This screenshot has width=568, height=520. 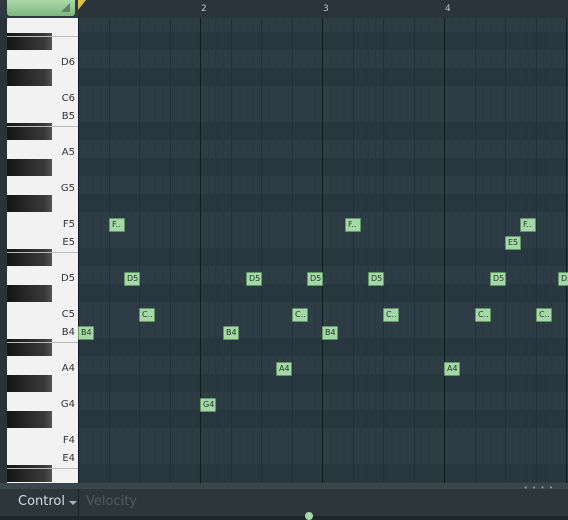 I want to click on timeline-ruler: 2 3 4, so click(x=323, y=9).